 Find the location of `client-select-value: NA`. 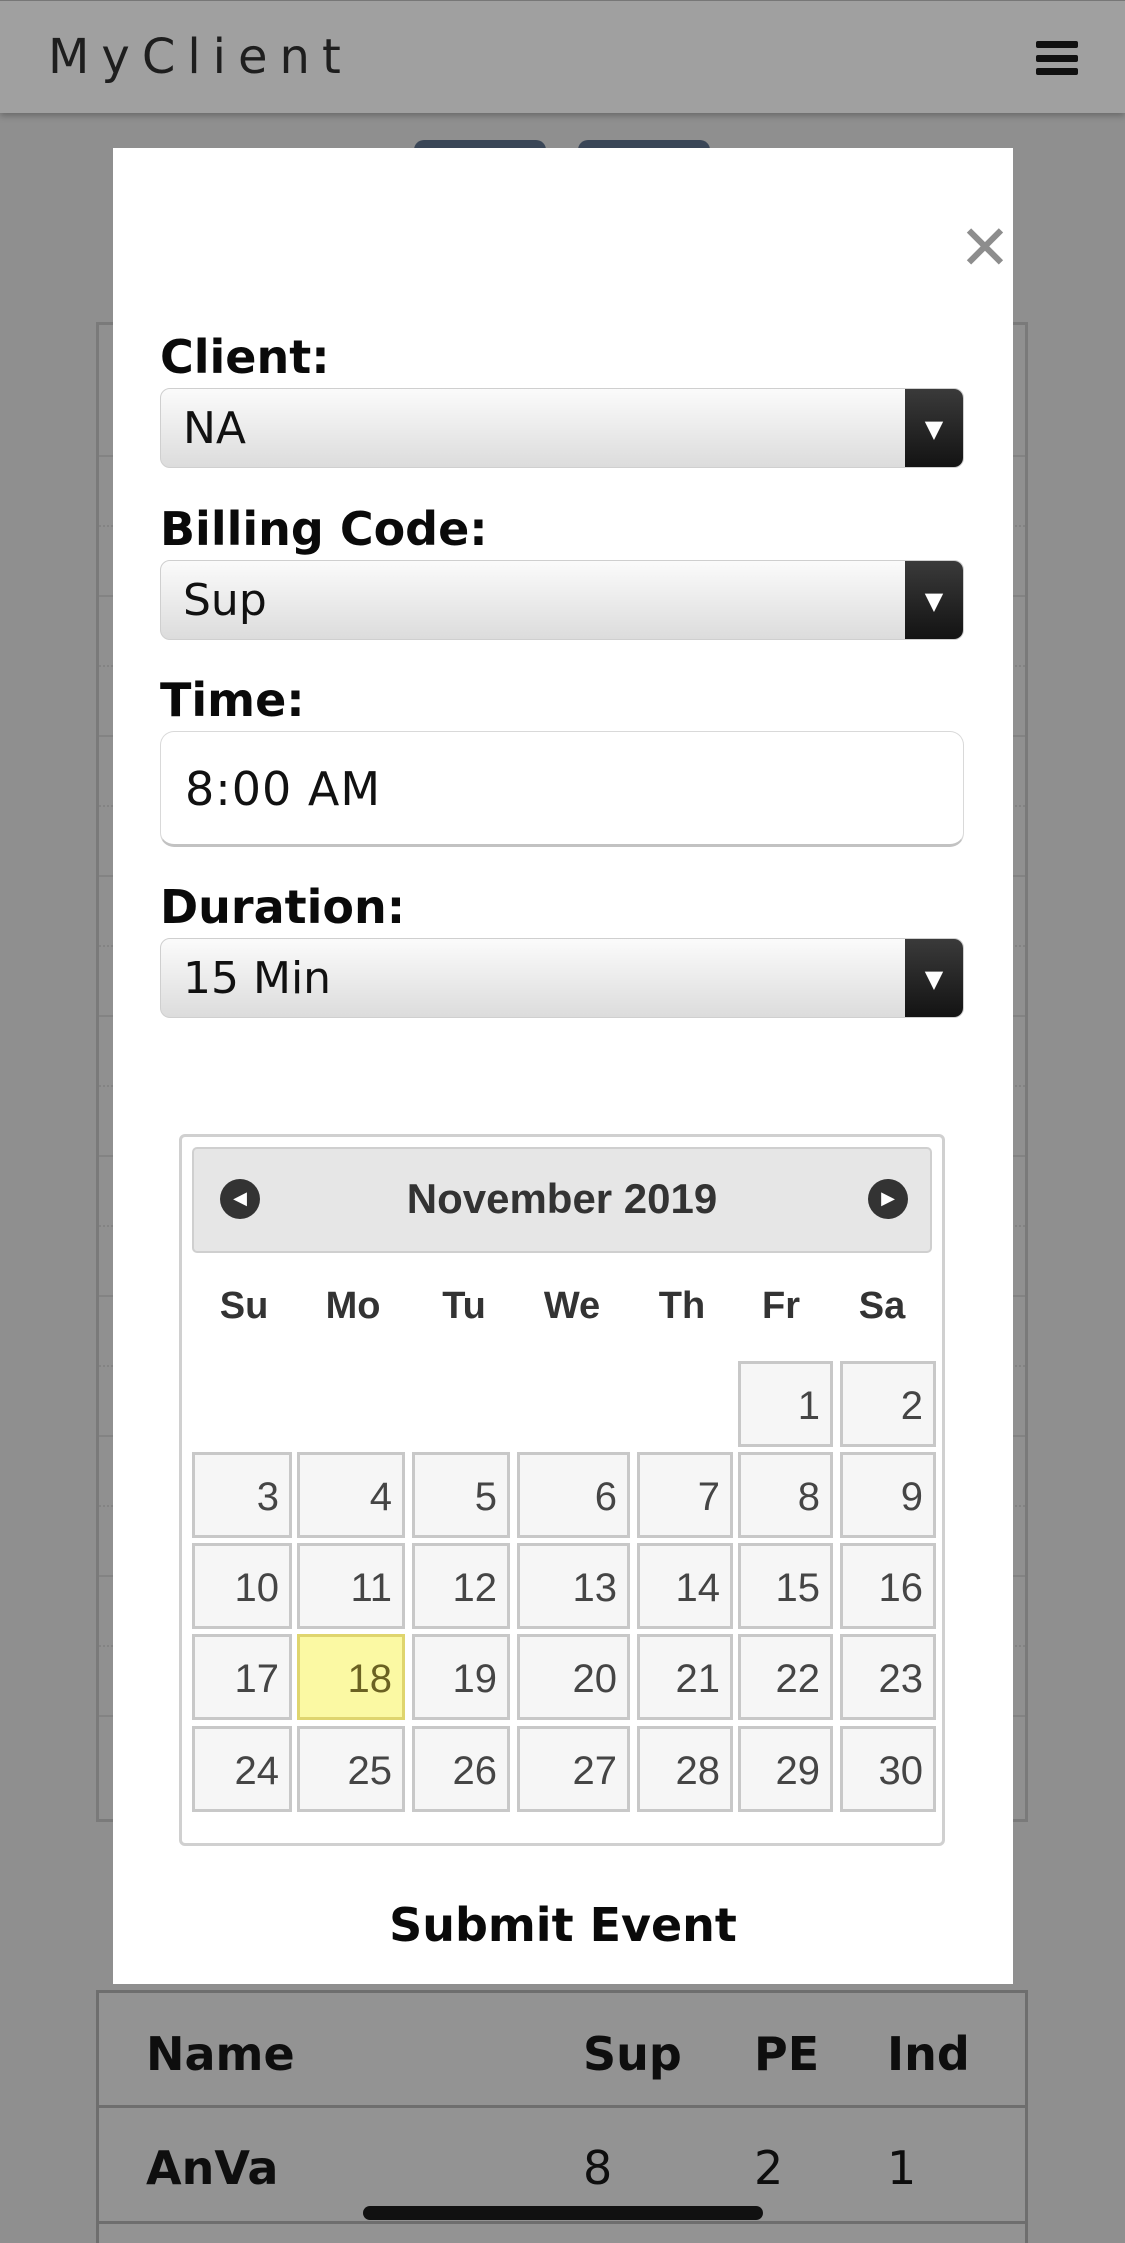

client-select-value: NA is located at coordinates (215, 428).